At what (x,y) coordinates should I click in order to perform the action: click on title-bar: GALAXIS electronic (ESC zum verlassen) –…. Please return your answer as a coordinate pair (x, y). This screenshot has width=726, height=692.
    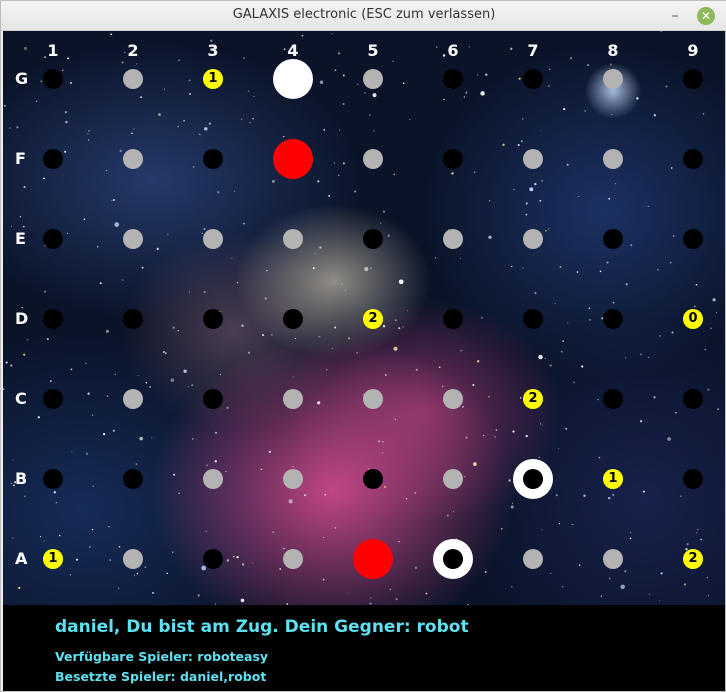
    Looking at the image, I should click on (363, 16).